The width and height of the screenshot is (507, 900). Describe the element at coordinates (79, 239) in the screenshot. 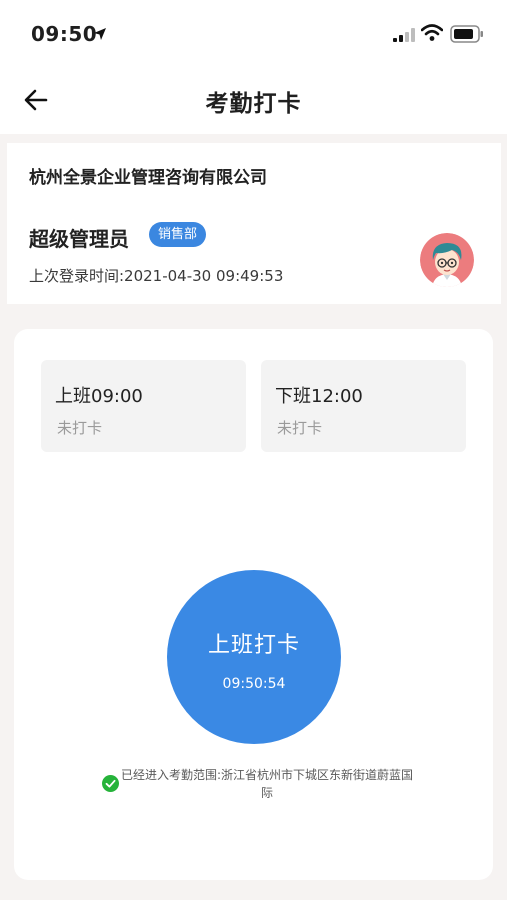

I see `user-name: 超级管理员` at that location.